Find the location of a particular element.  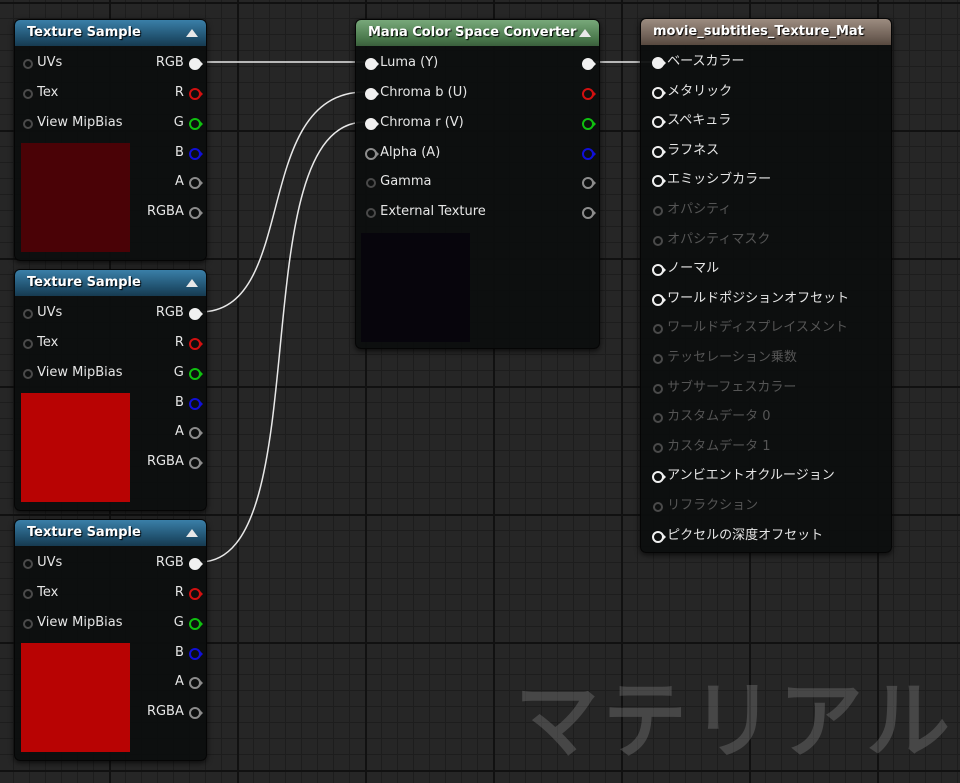

output-pin-rgba is located at coordinates (588, 212).